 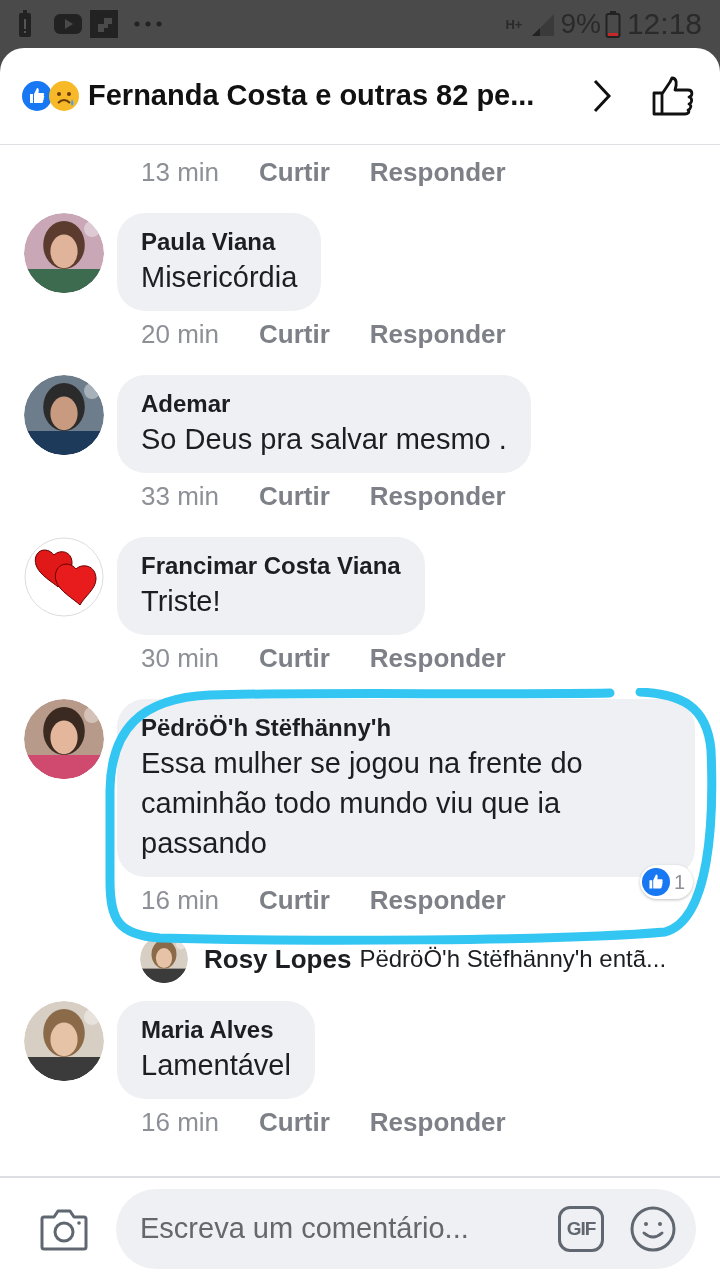 I want to click on comment-time: 30 min, so click(x=180, y=658).